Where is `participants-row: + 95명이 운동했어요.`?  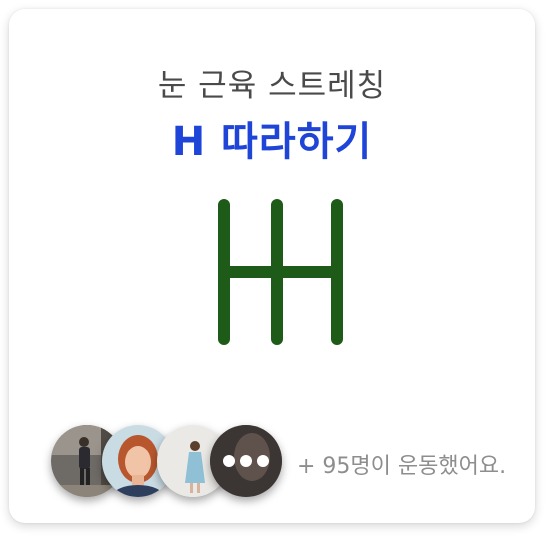 participants-row: + 95명이 운동했어요. is located at coordinates (289, 462).